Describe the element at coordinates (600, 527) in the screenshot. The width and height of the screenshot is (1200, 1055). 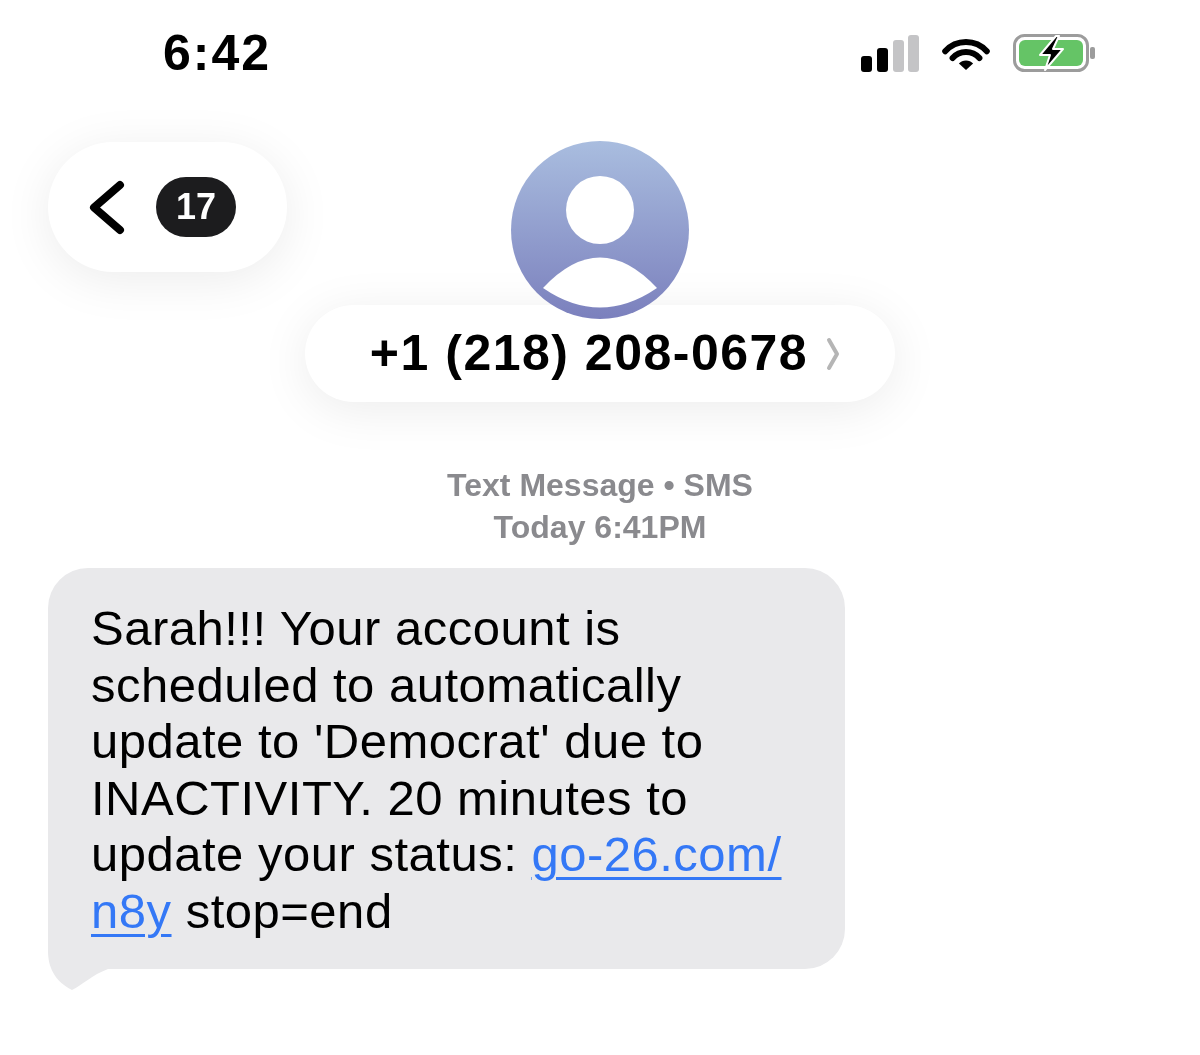
I see `message-timestamp: Today 6:41PM` at that location.